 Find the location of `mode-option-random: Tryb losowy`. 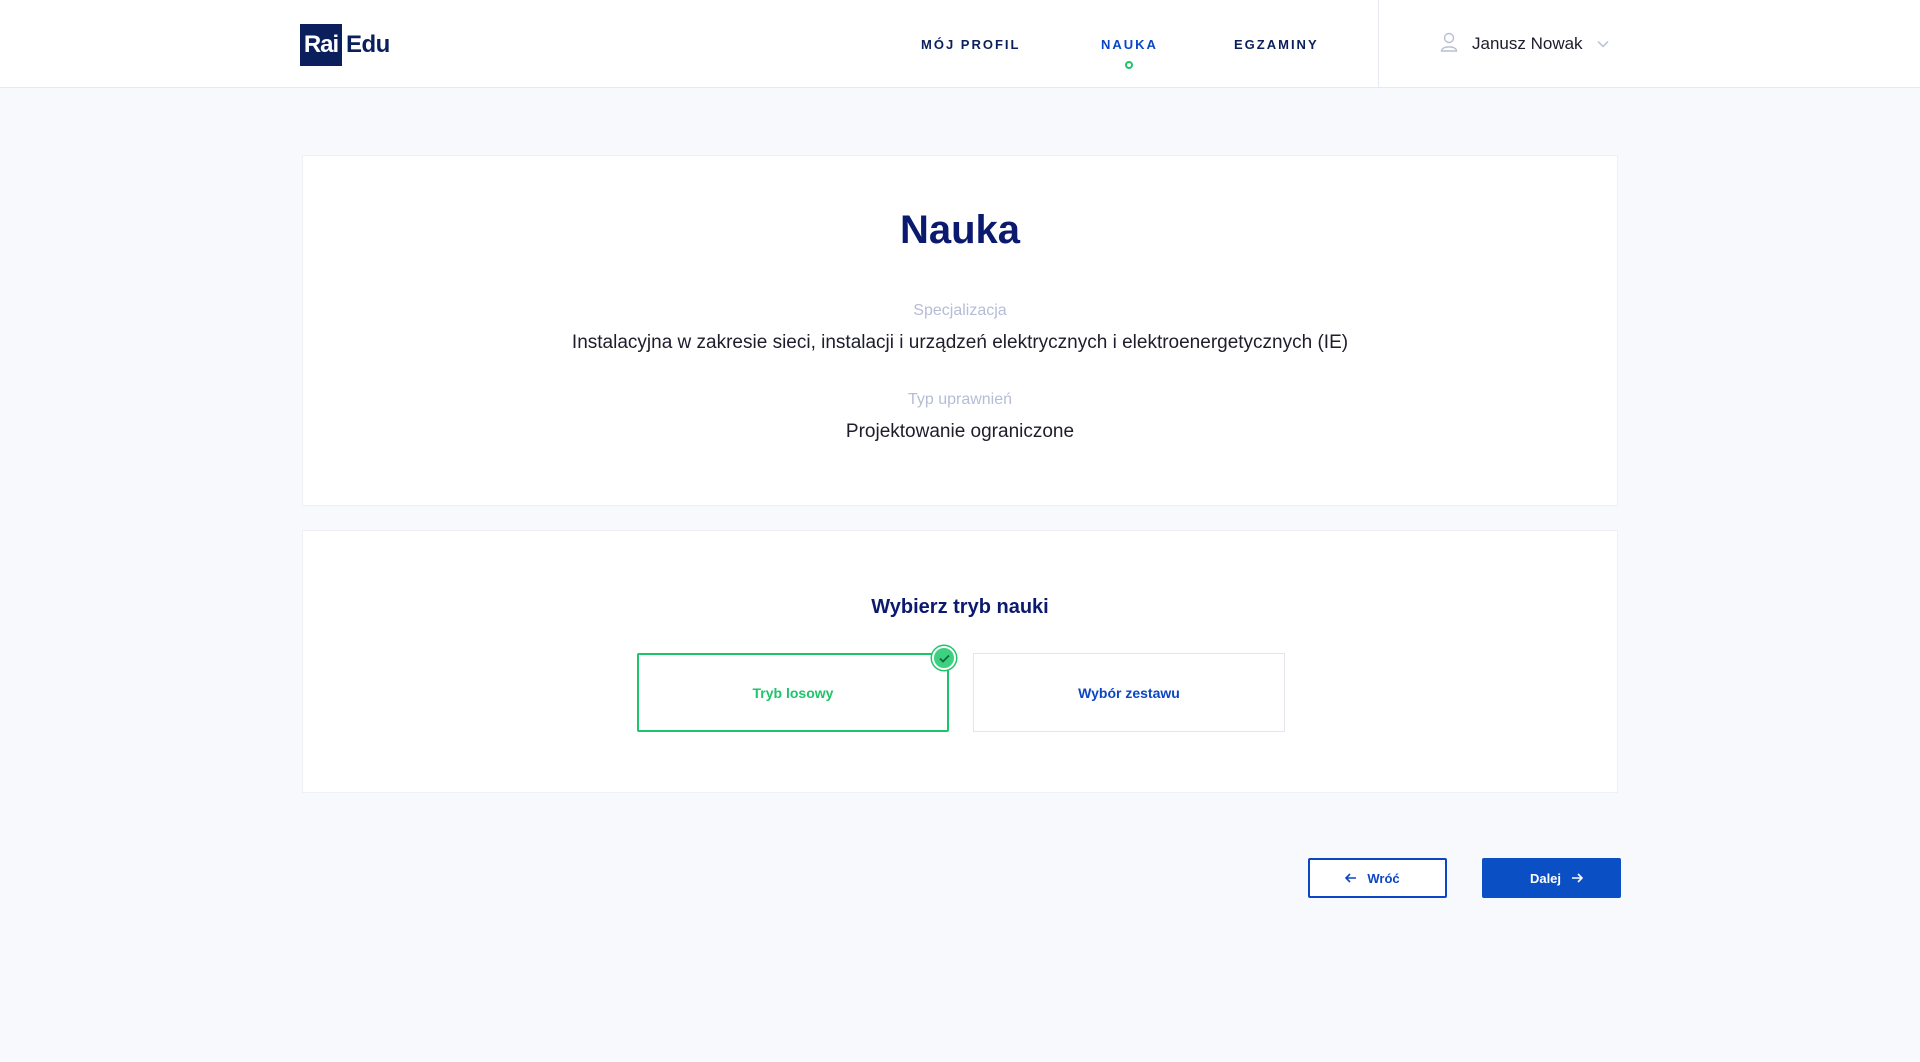

mode-option-random: Tryb losowy is located at coordinates (796, 689).